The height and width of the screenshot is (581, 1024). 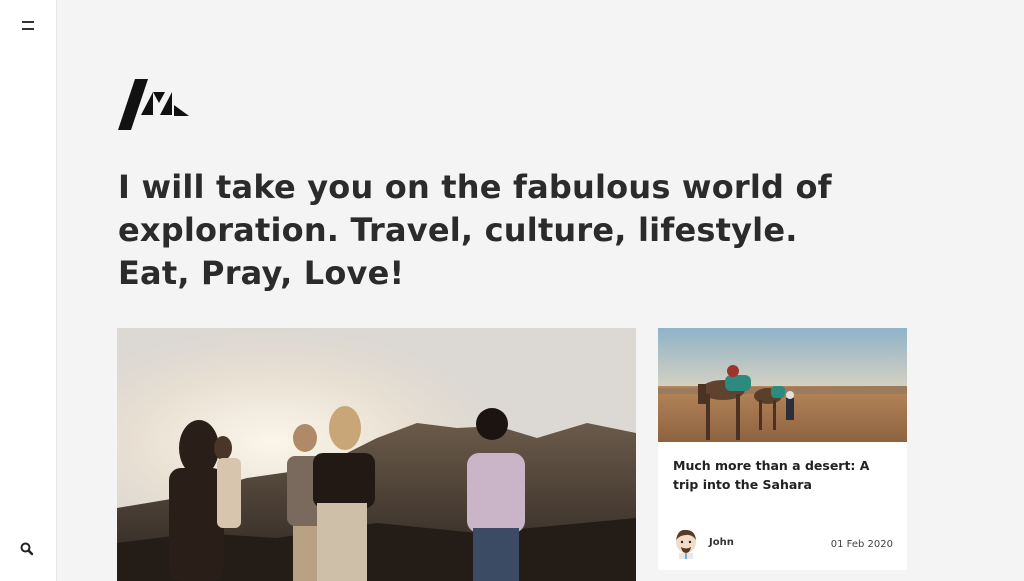 What do you see at coordinates (782, 385) in the screenshot?
I see `post-card-image` at bounding box center [782, 385].